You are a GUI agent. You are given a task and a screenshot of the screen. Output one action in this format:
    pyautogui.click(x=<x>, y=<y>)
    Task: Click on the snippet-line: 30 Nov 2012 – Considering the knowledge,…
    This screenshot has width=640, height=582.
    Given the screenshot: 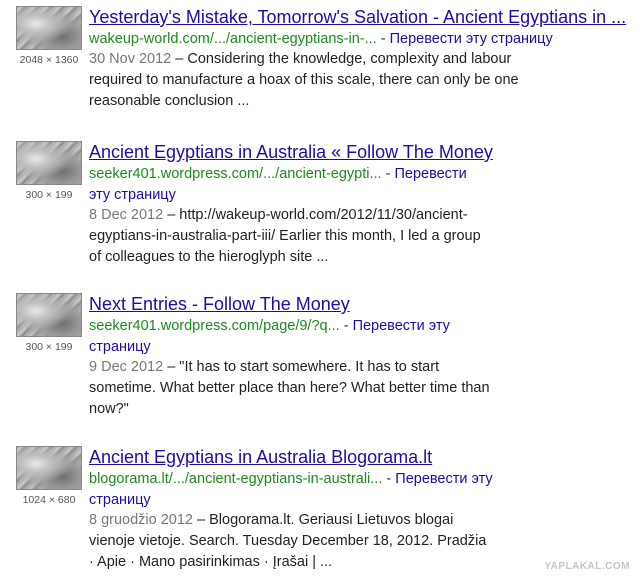 What is the action you would take?
    pyautogui.click(x=361, y=59)
    